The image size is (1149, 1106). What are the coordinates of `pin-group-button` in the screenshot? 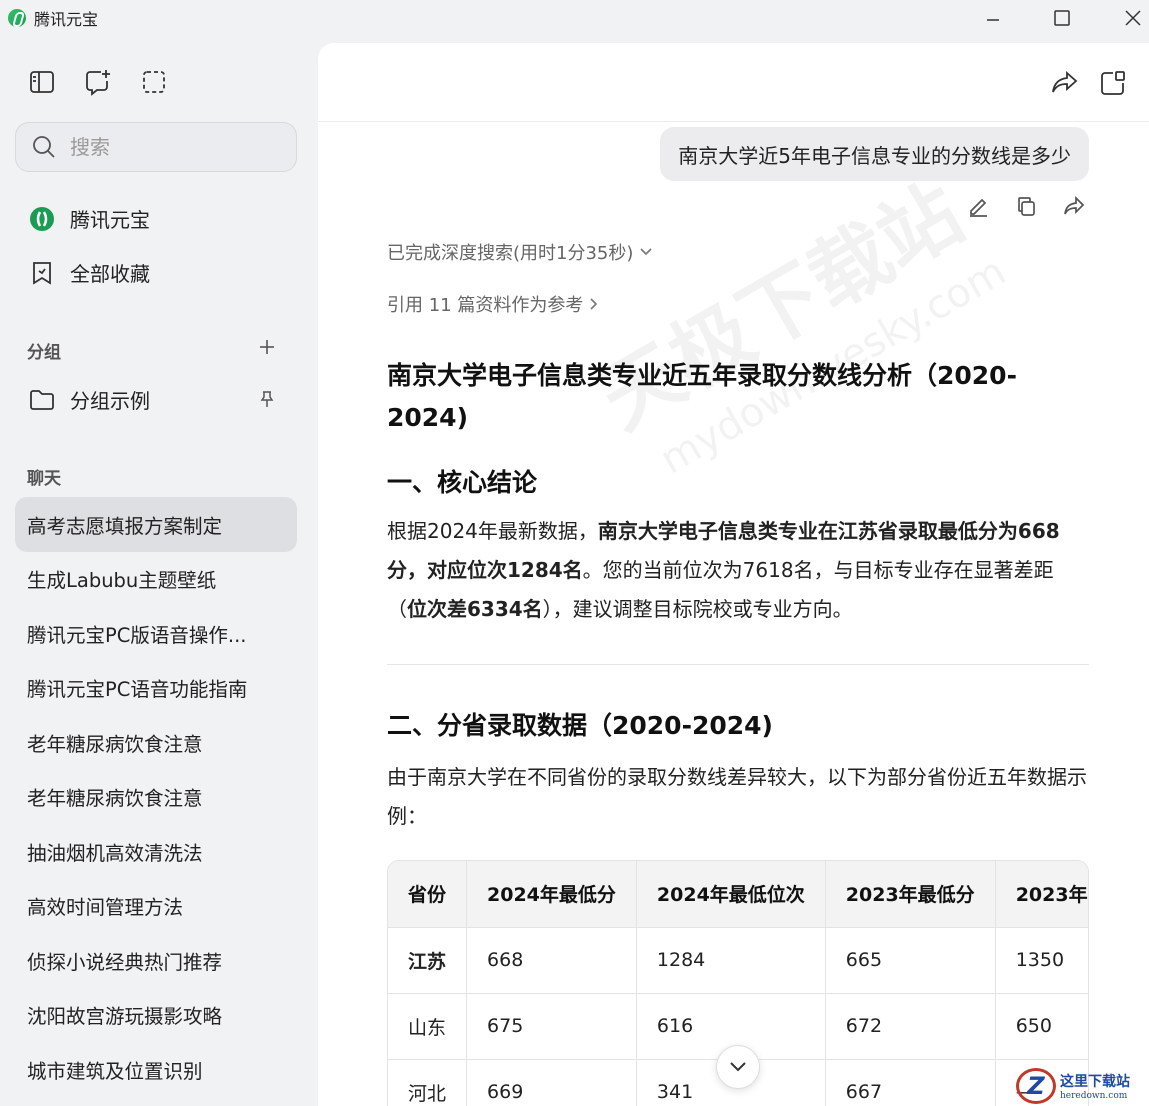 It's located at (267, 399).